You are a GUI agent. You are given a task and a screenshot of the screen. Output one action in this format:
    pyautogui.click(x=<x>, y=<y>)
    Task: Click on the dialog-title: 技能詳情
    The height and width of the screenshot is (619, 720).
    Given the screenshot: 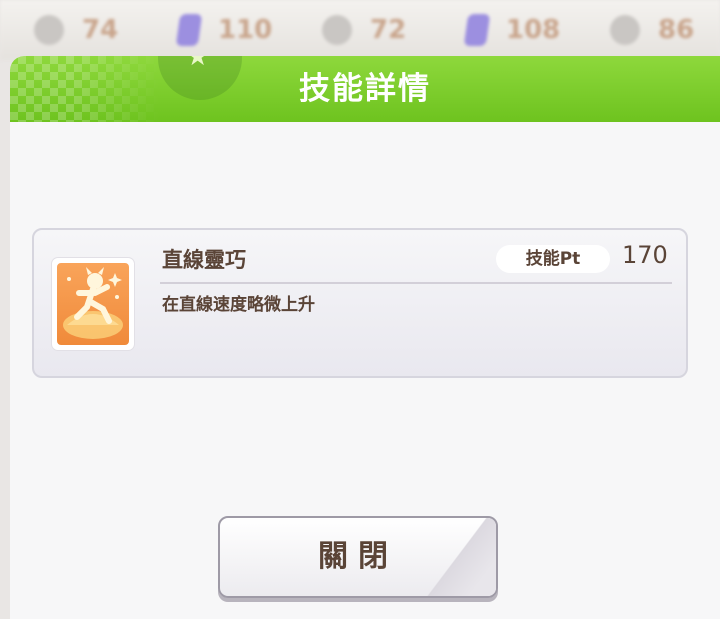 What is the action you would take?
    pyautogui.click(x=365, y=89)
    